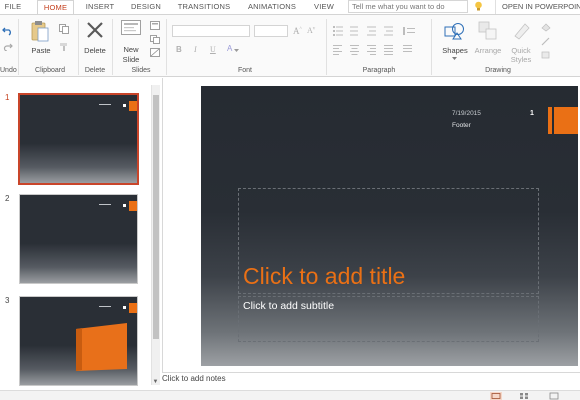 The width and height of the screenshot is (580, 400). I want to click on tell-me-search-input: Tell me what you want to do, so click(408, 6).